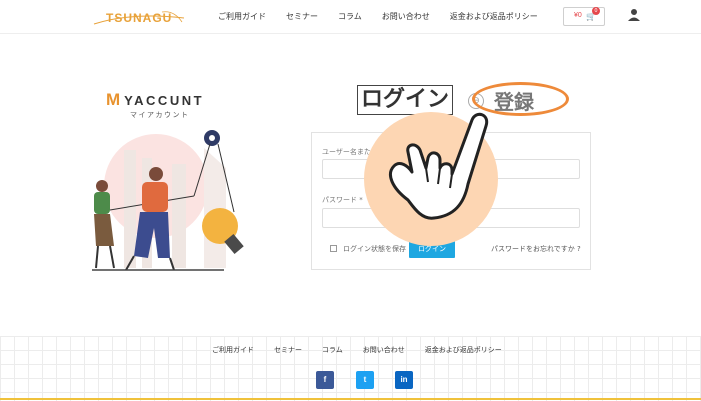 Image resolution: width=701 pixels, height=401 pixels. What do you see at coordinates (325, 380) in the screenshot?
I see `facebook-icon: f` at bounding box center [325, 380].